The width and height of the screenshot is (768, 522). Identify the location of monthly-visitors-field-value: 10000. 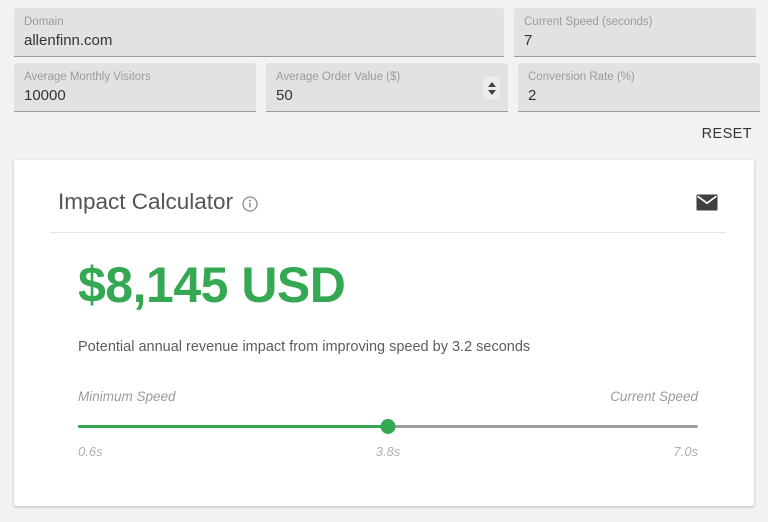
(135, 96).